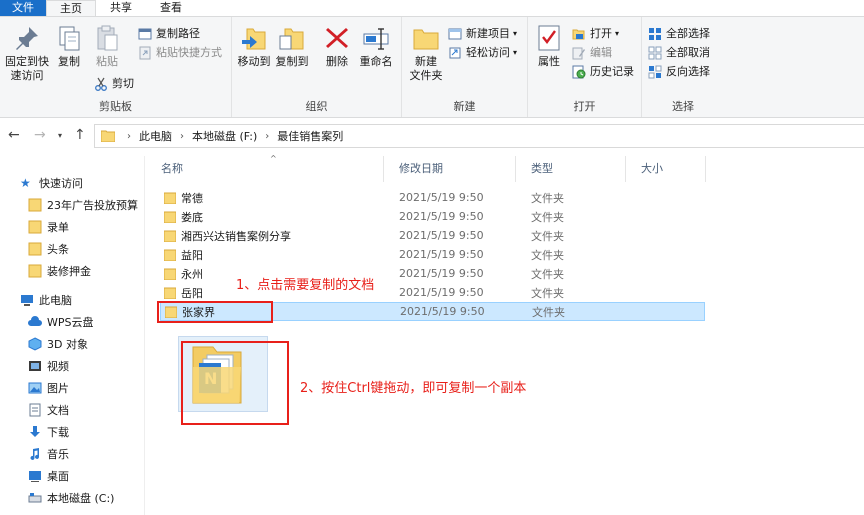 The image size is (864, 515). Describe the element at coordinates (145, 34) in the screenshot. I see `copy-path-icon` at that location.